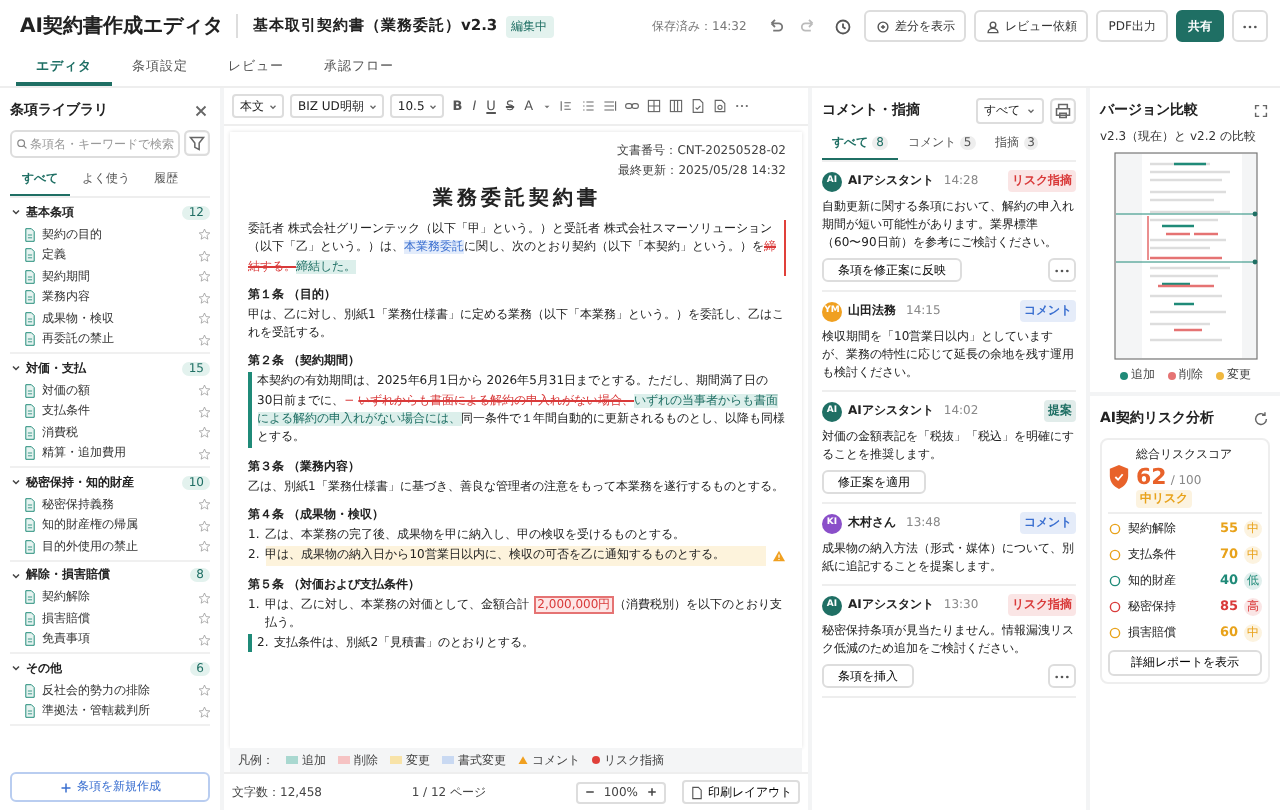 The image size is (1280, 810). What do you see at coordinates (517, 198) in the screenshot?
I see `contract-title: 業務委託契約書` at bounding box center [517, 198].